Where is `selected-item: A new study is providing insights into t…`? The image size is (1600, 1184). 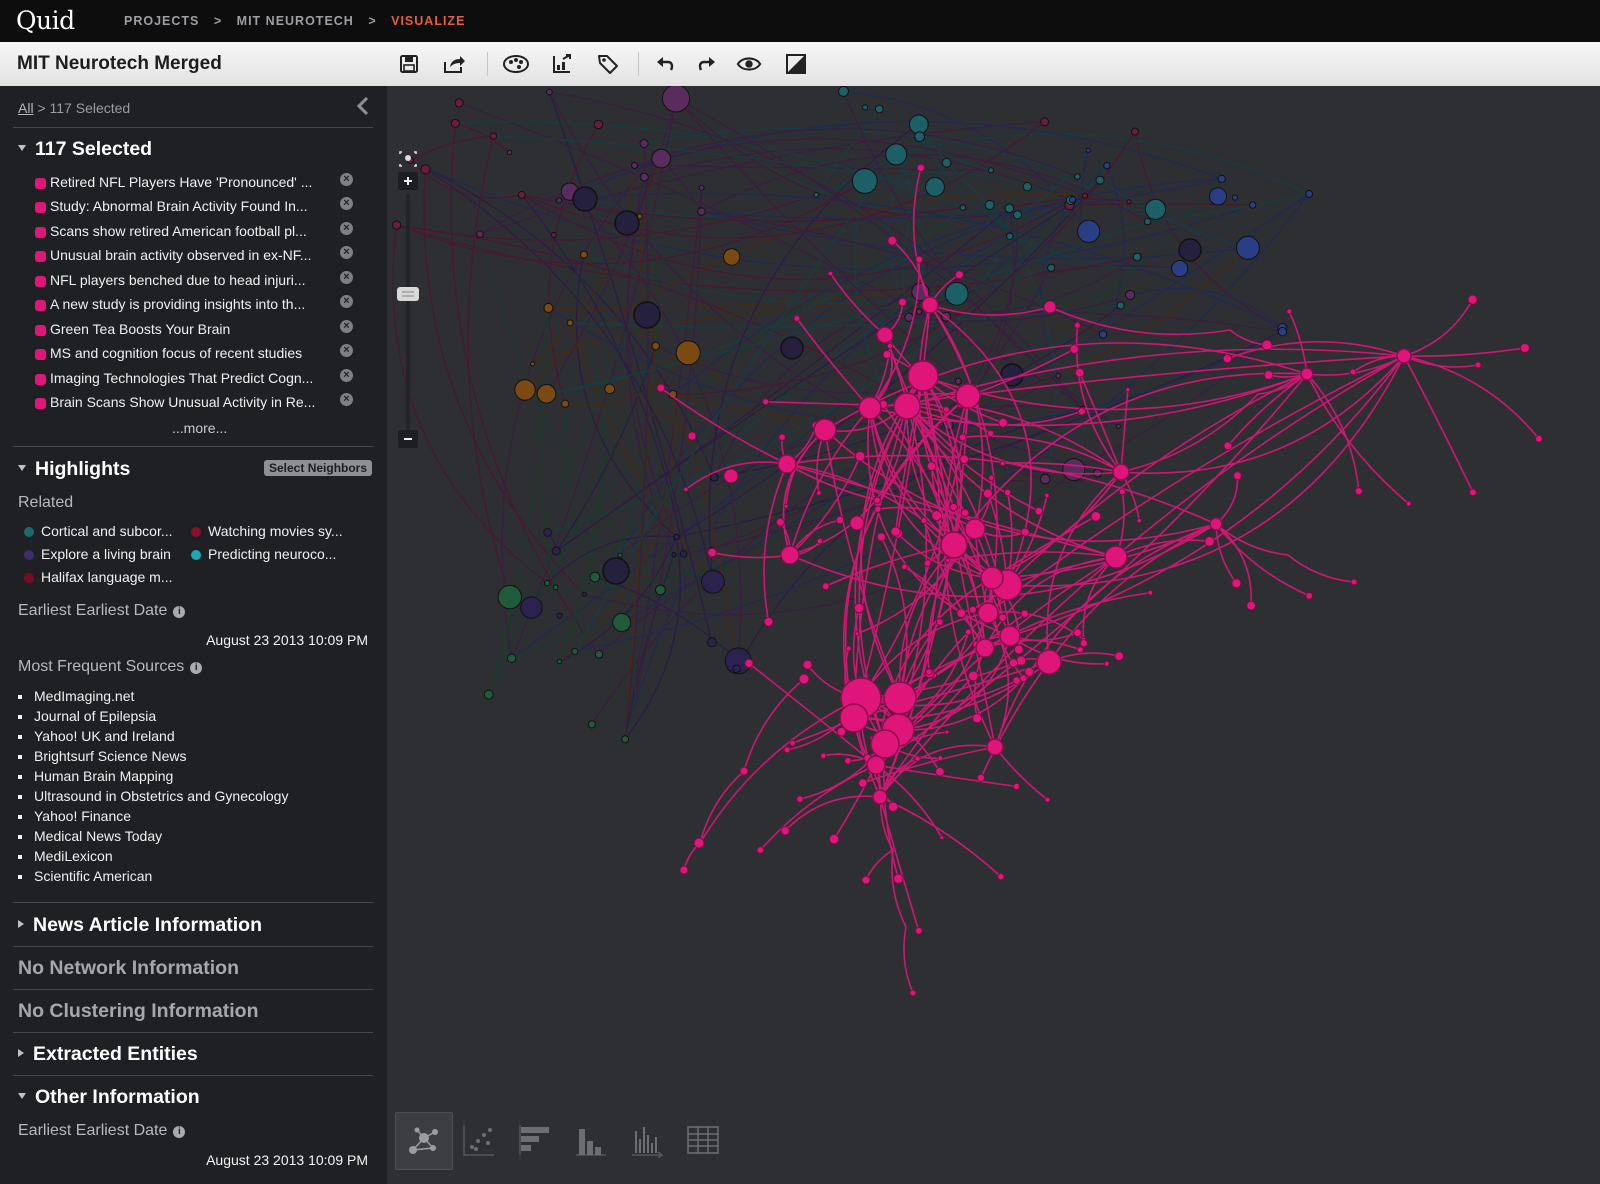 selected-item: A new study is providing insights into t… is located at coordinates (200, 306).